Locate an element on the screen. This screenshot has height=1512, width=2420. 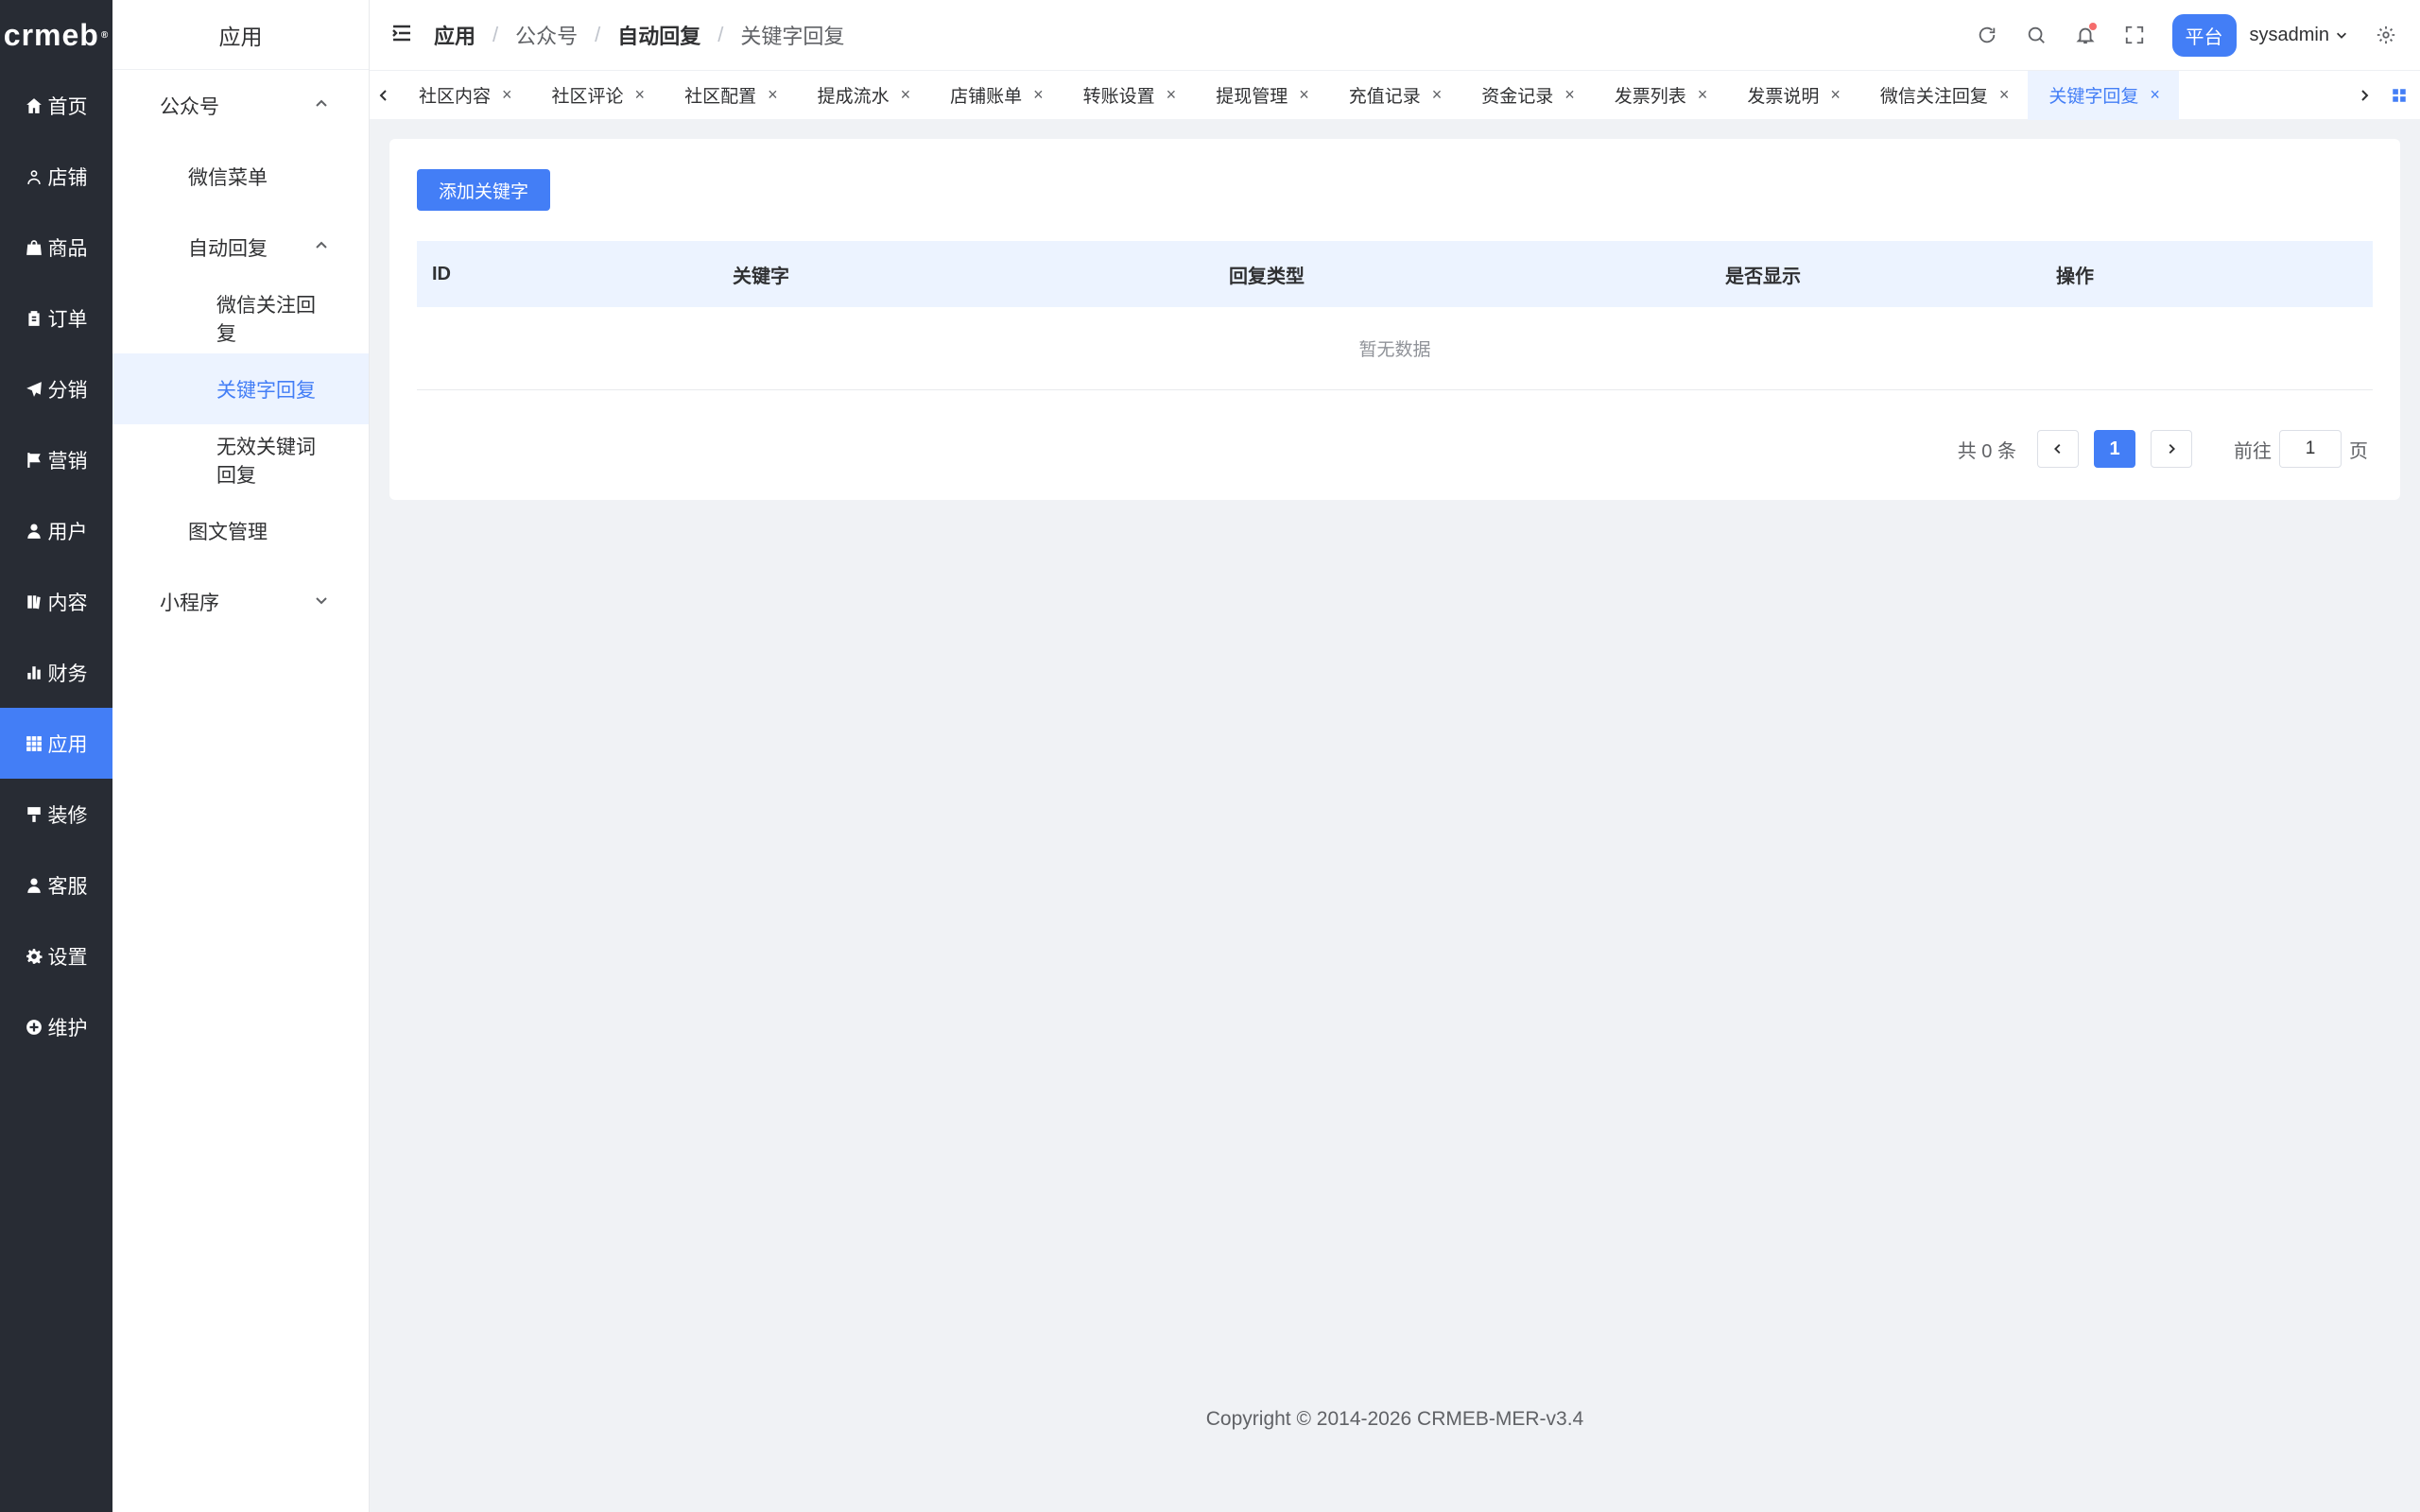
settings-gear-icon is located at coordinates (2386, 35).